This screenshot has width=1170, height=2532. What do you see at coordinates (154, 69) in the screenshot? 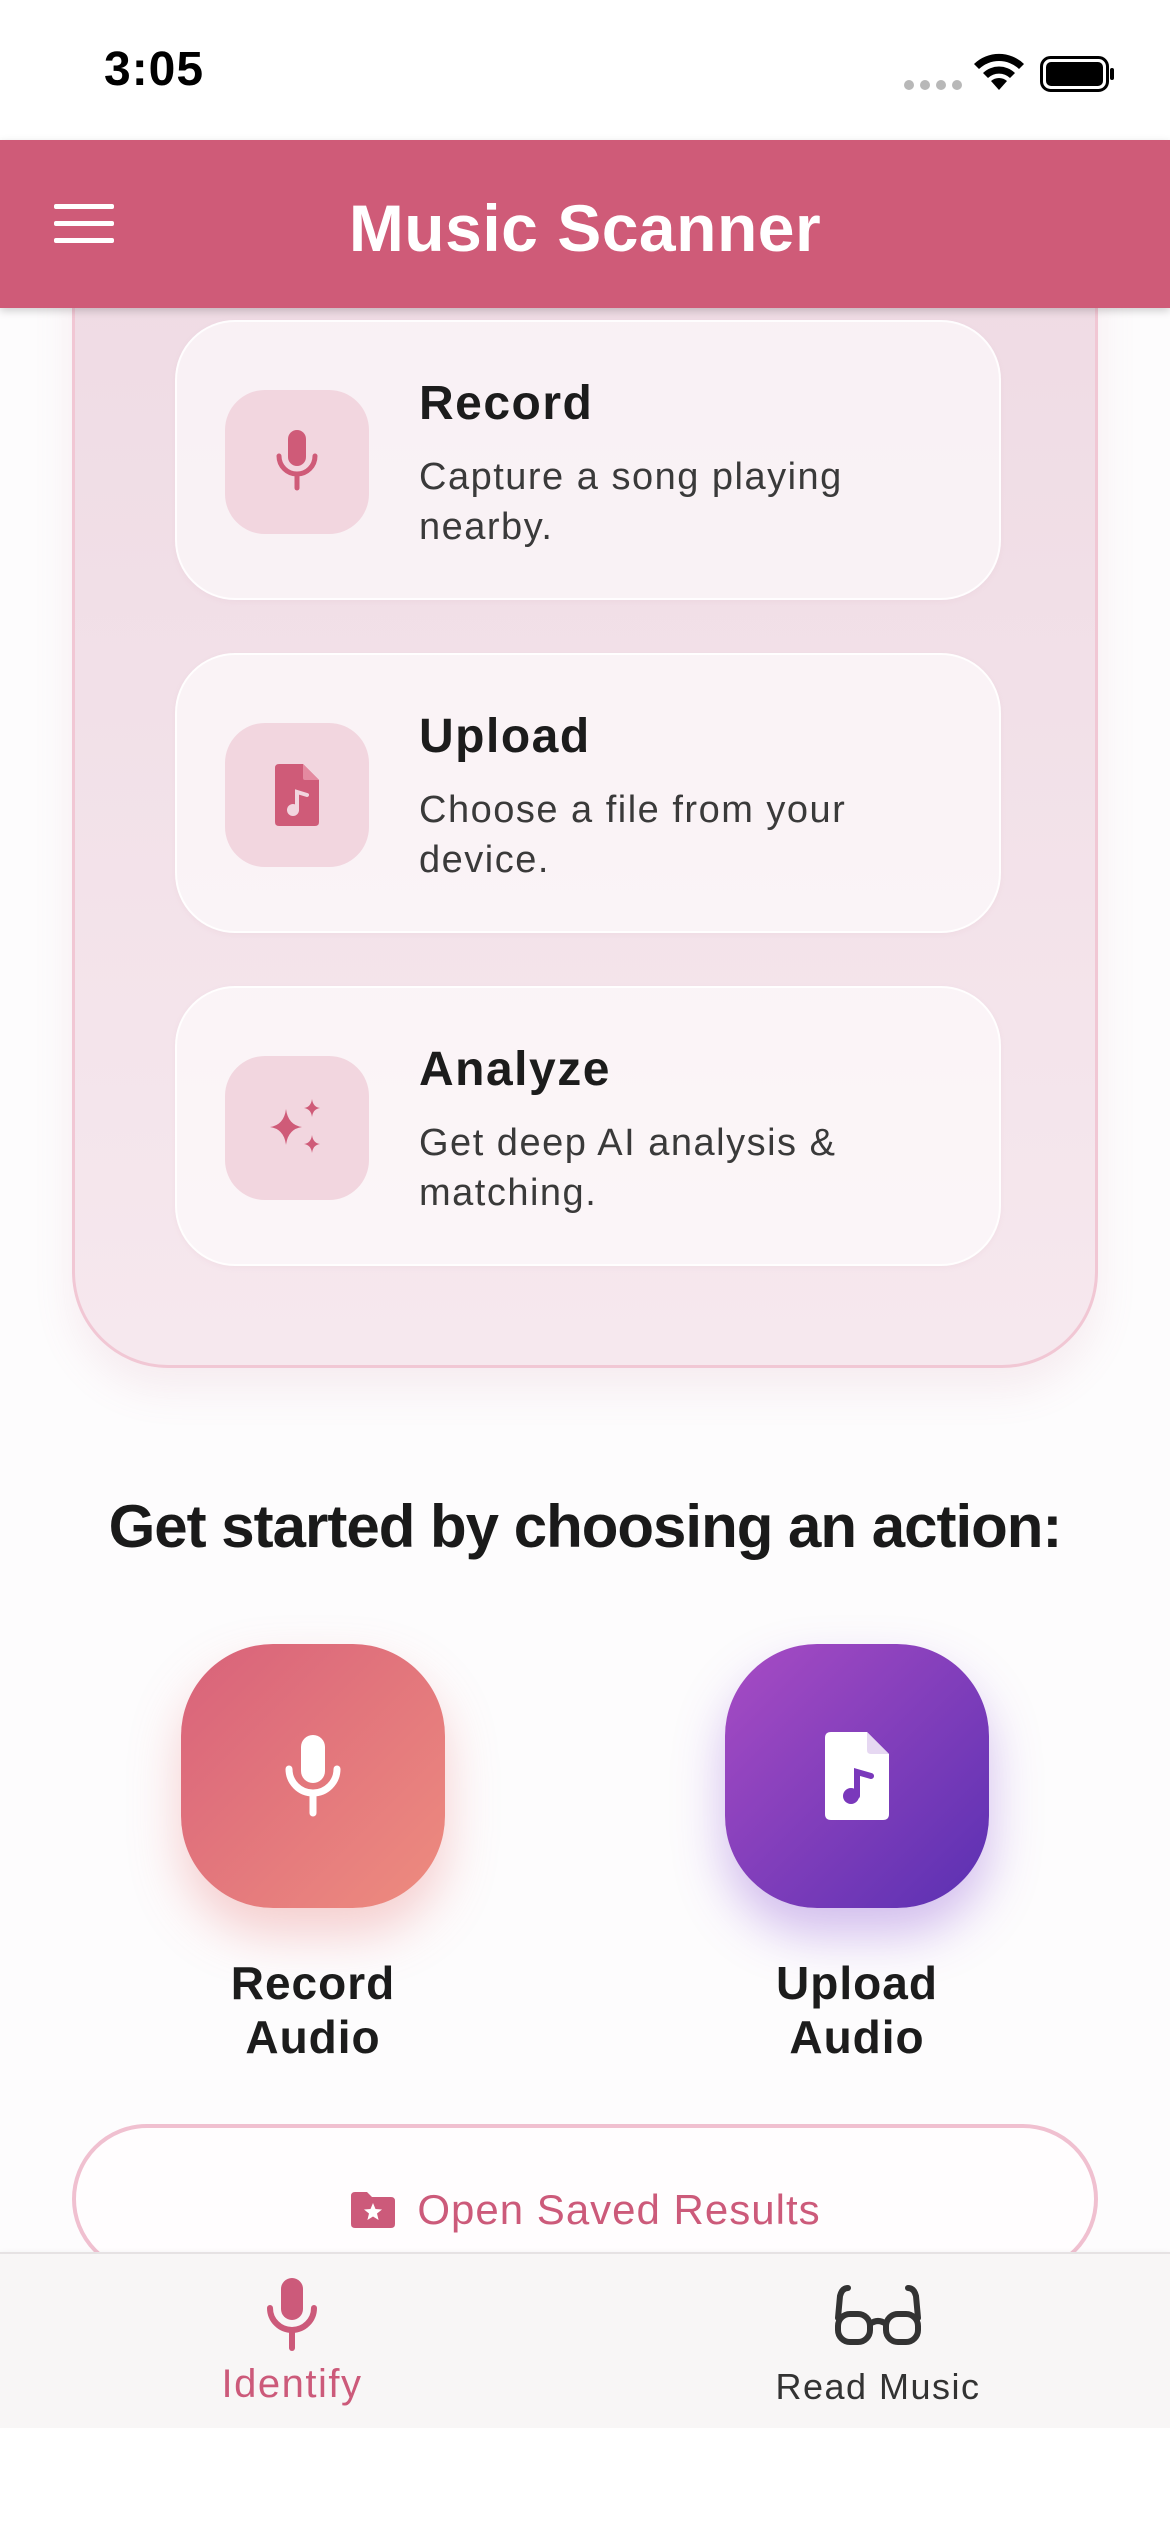
I see `status-time: 3:05` at bounding box center [154, 69].